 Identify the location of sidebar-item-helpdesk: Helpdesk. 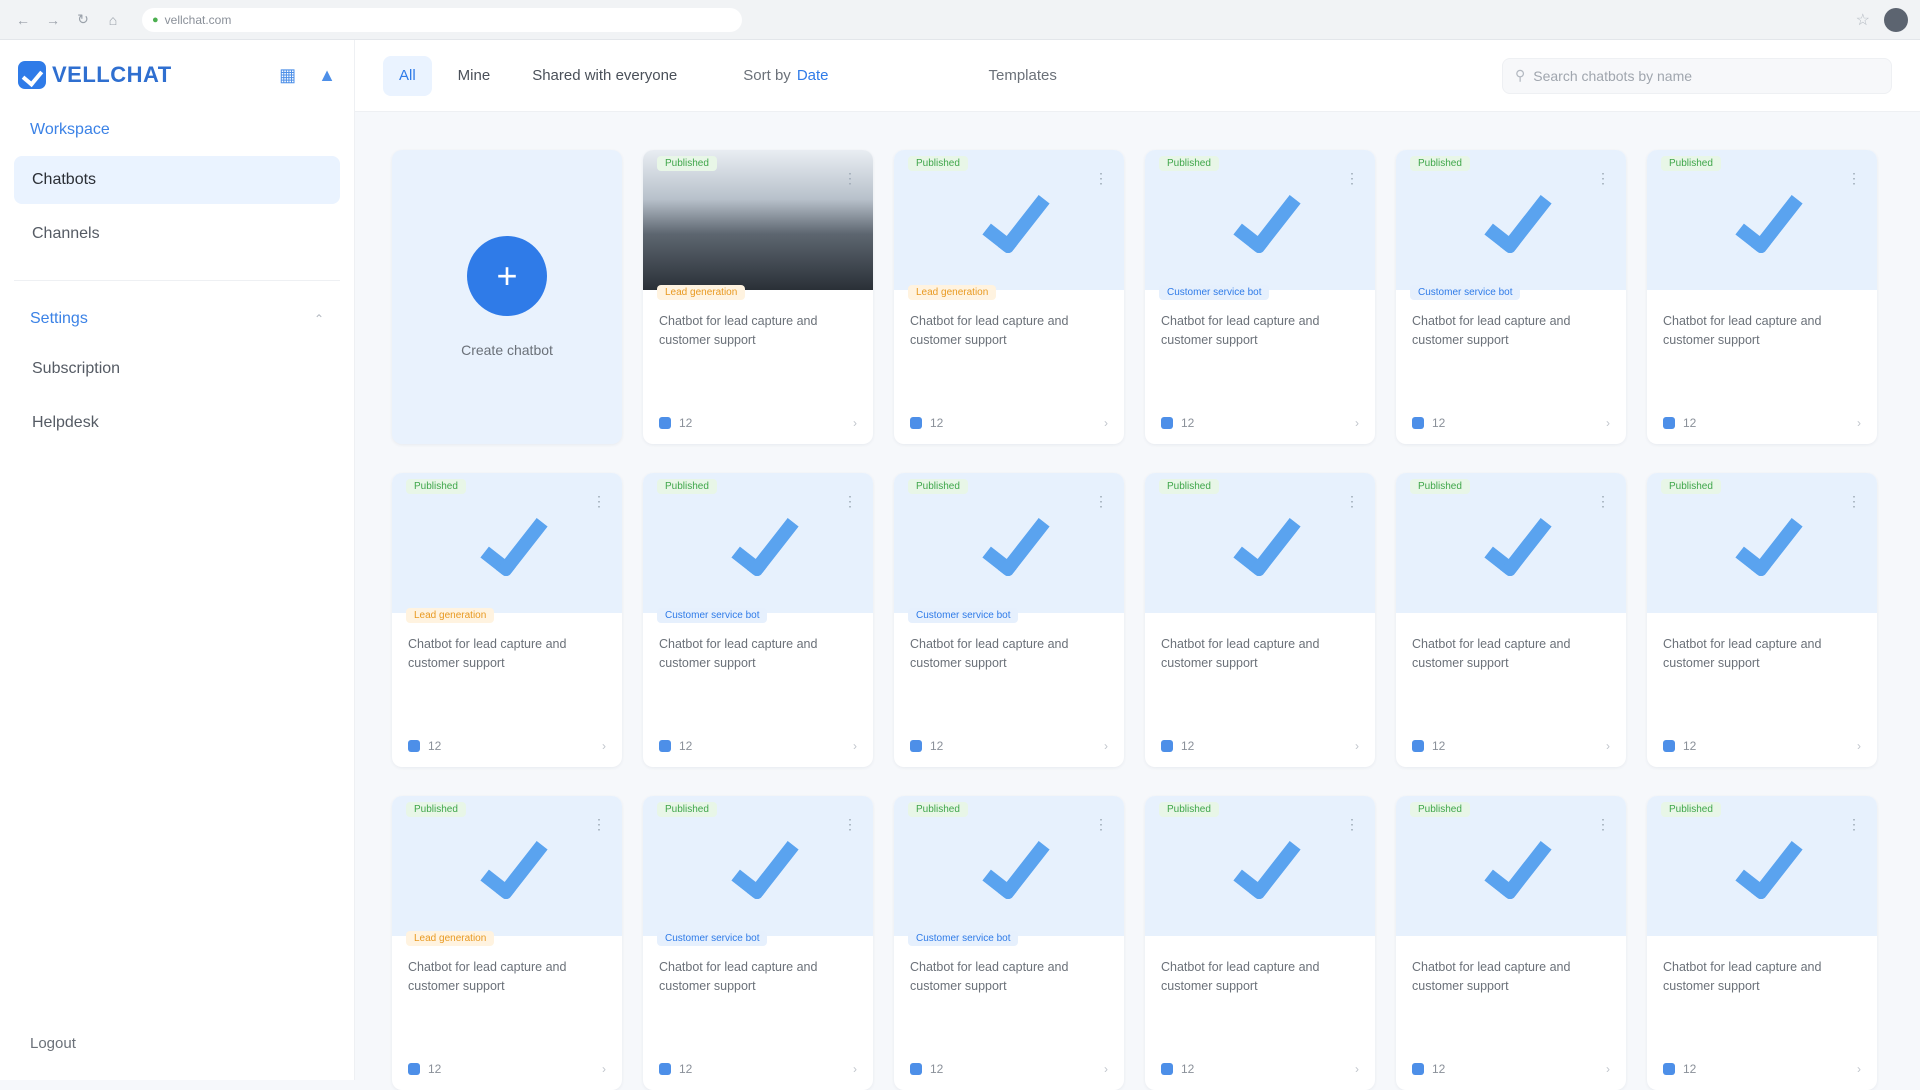
(177, 423).